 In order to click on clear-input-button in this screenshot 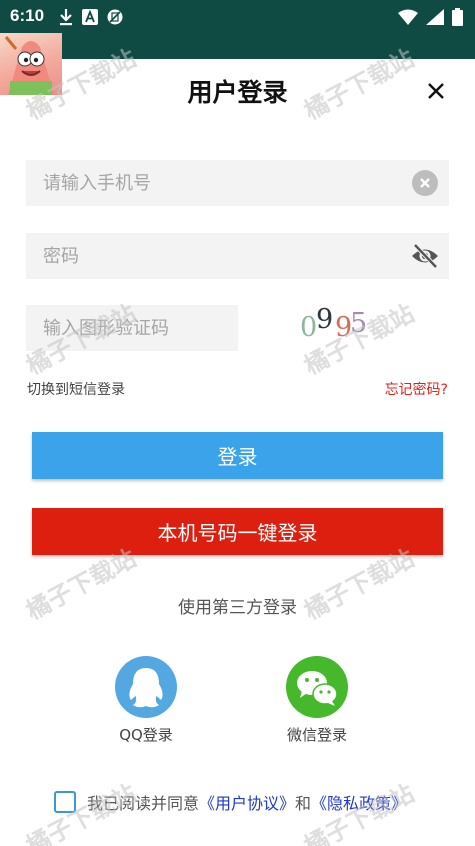, I will do `click(425, 183)`.